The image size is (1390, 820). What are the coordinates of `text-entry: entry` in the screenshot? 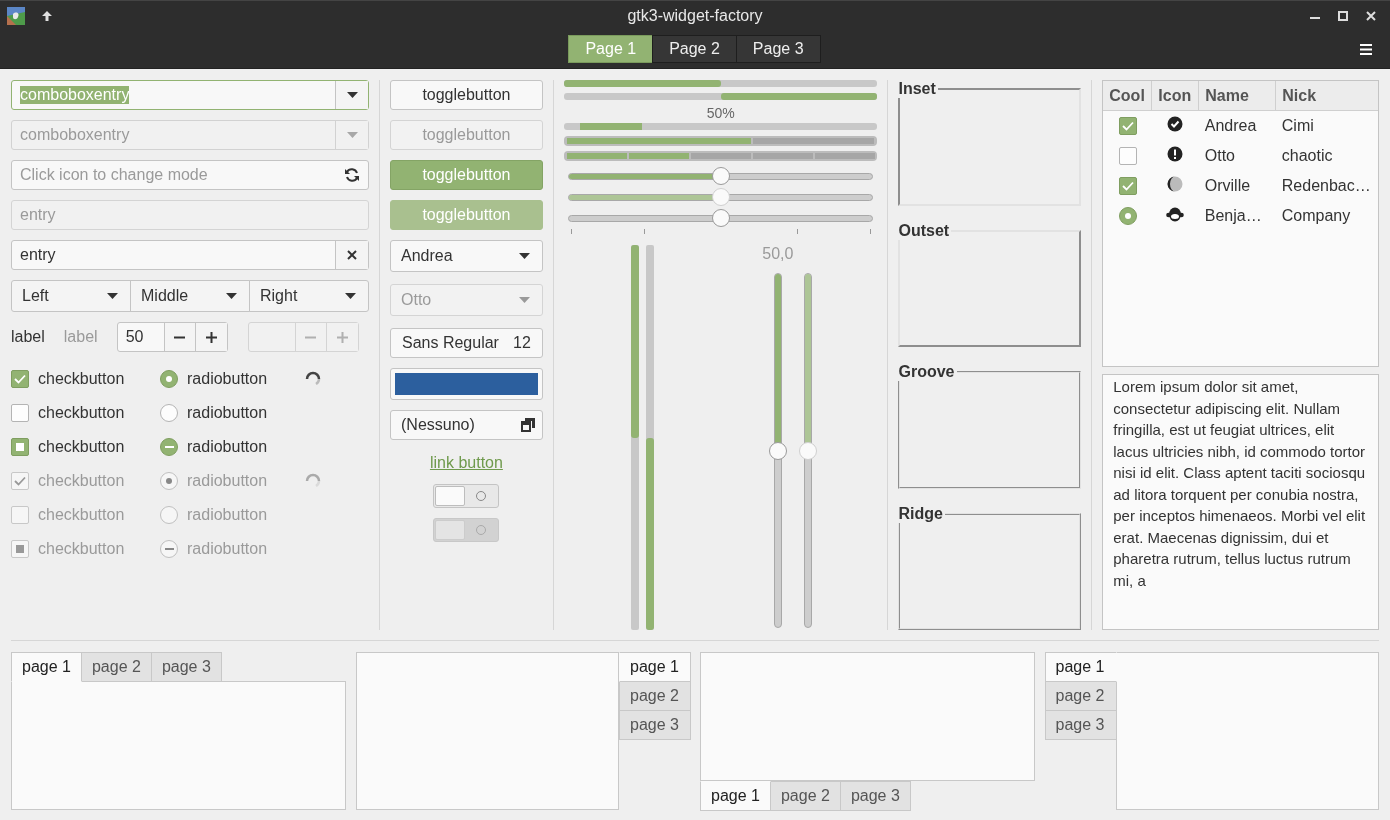 It's located at (190, 255).